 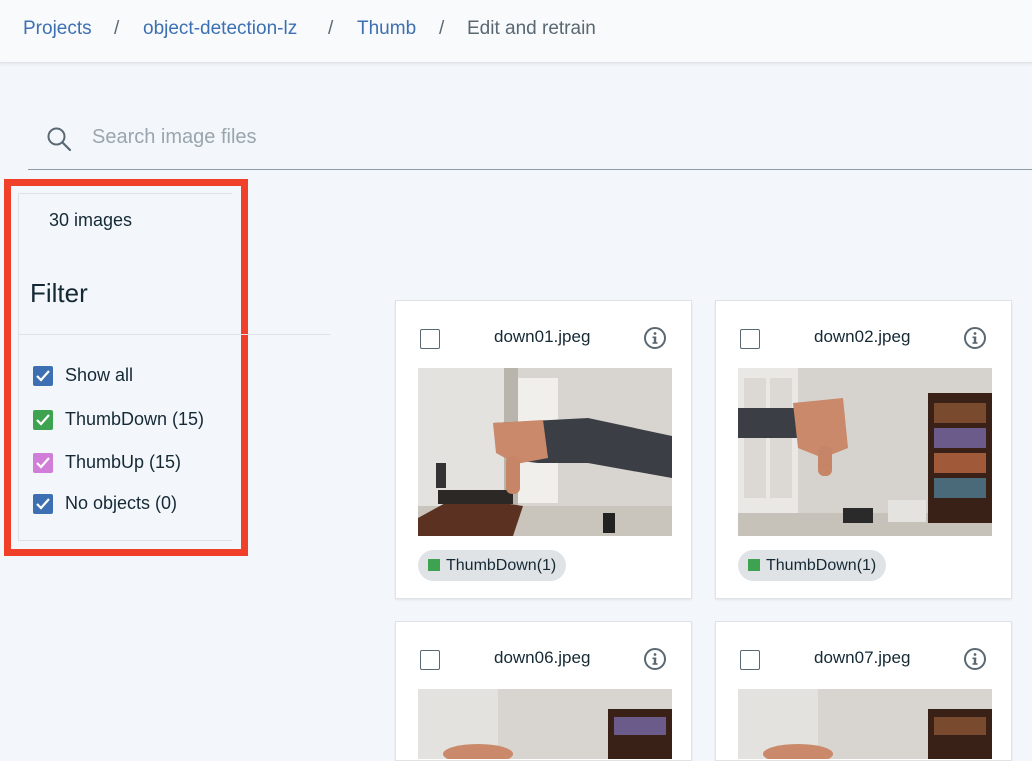 I want to click on image-filename: down01.jpeg, so click(x=542, y=336).